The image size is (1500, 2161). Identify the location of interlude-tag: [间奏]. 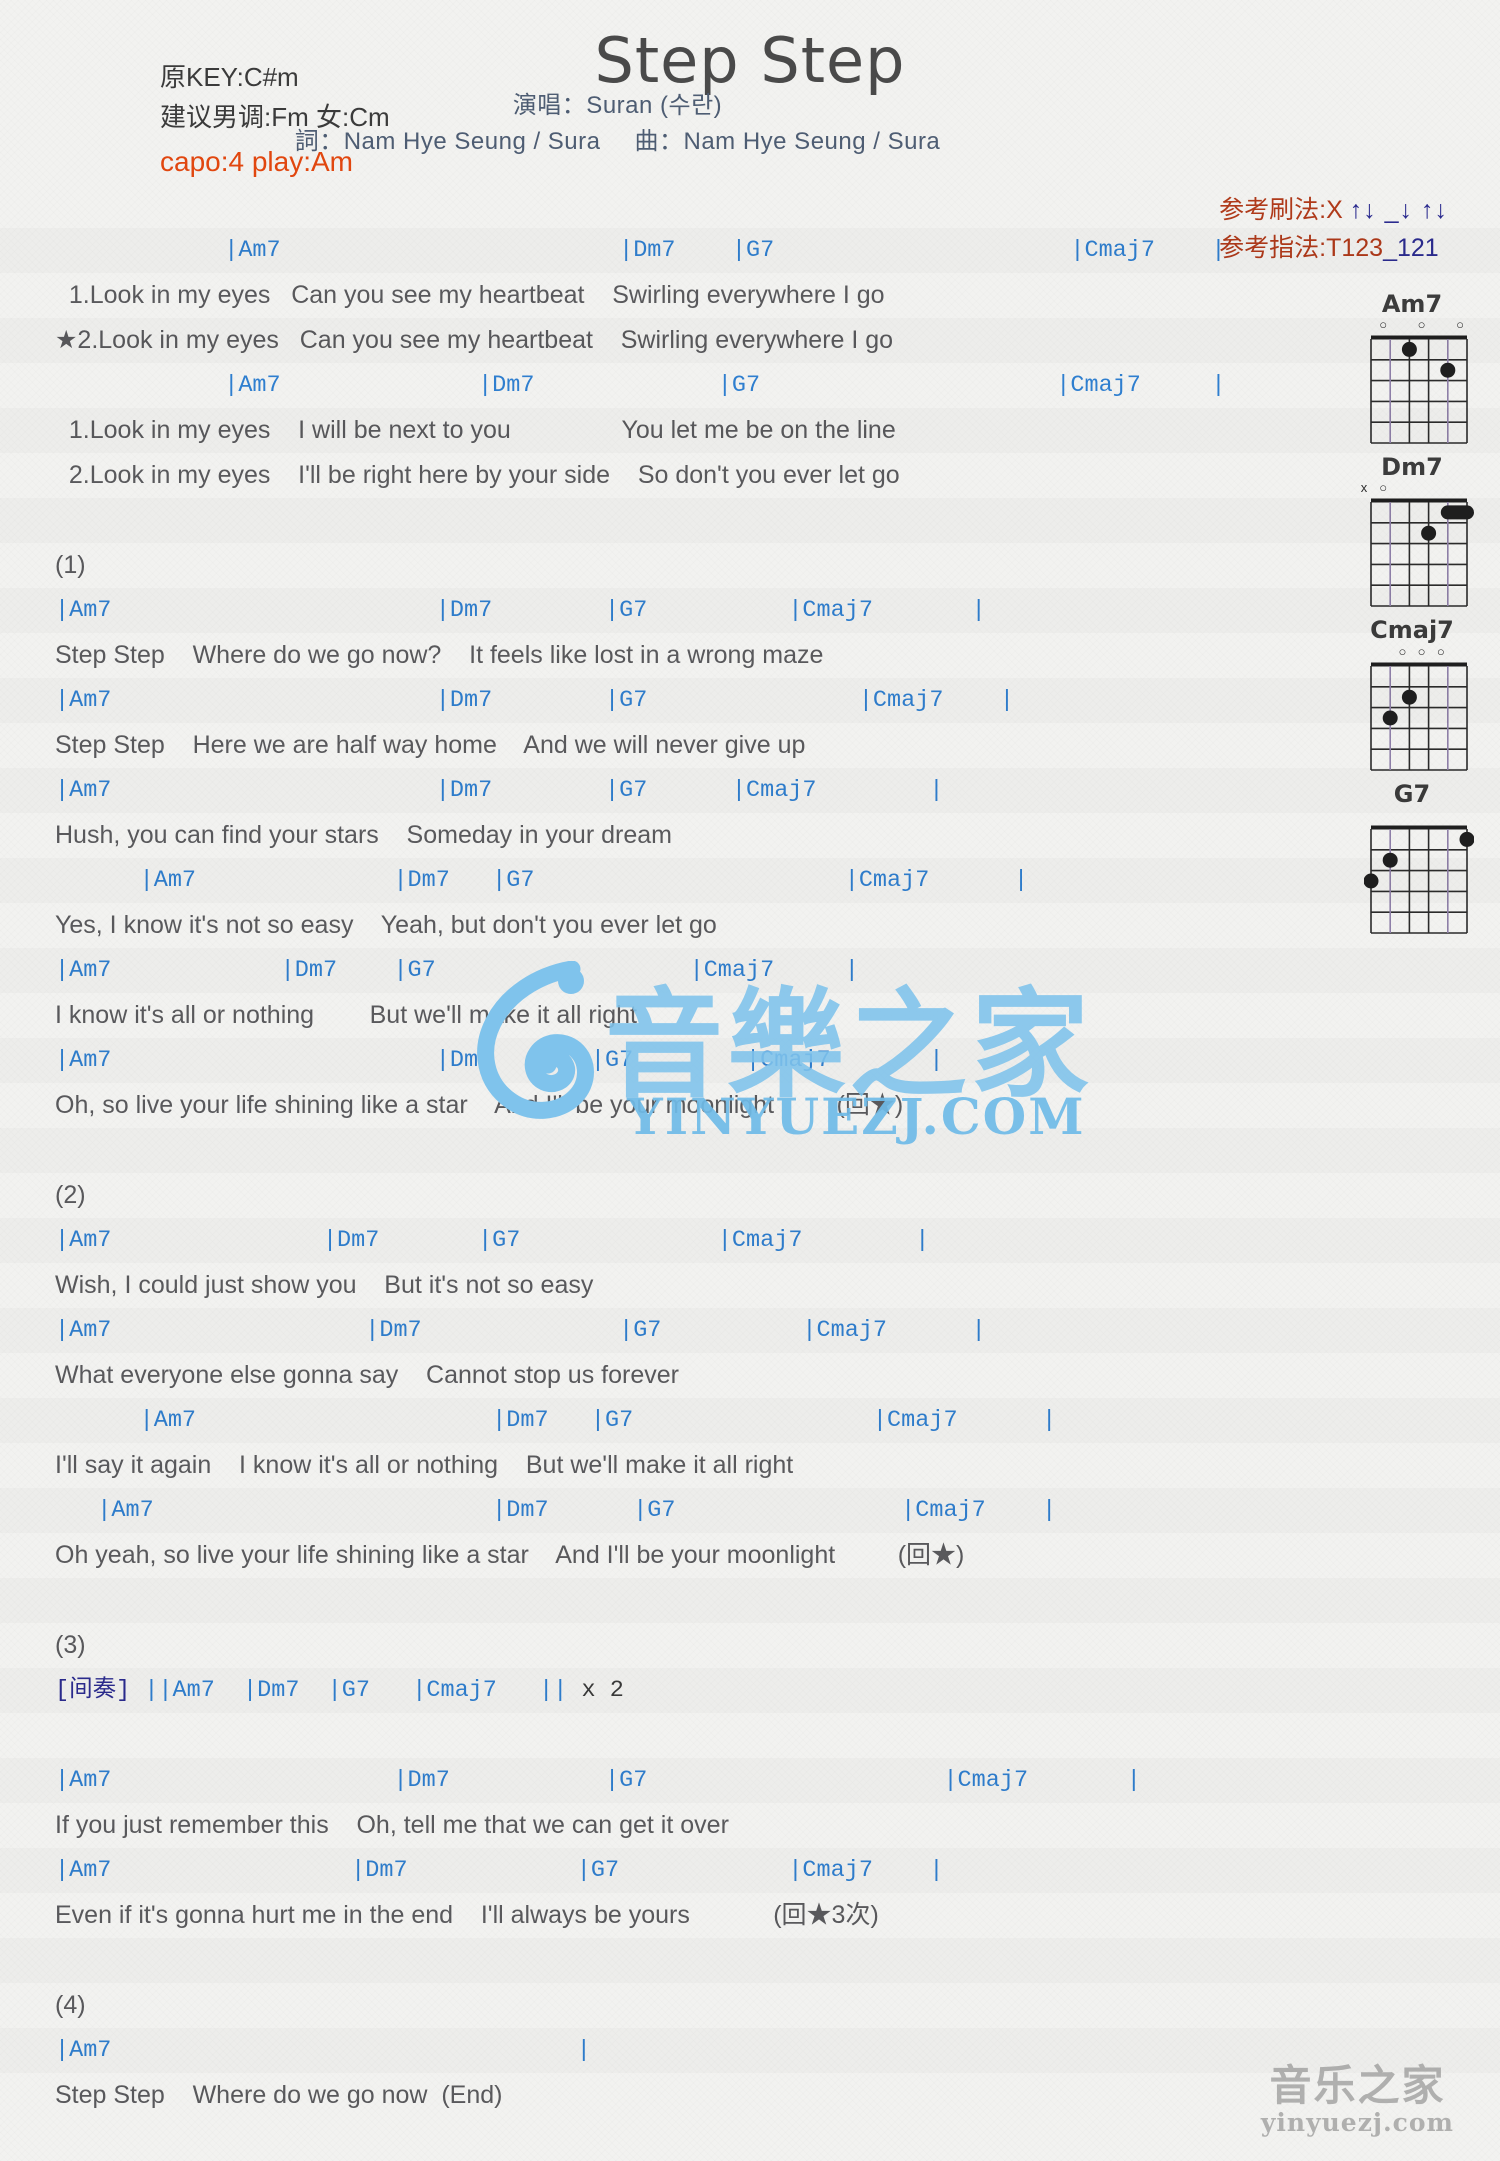
(93, 1690).